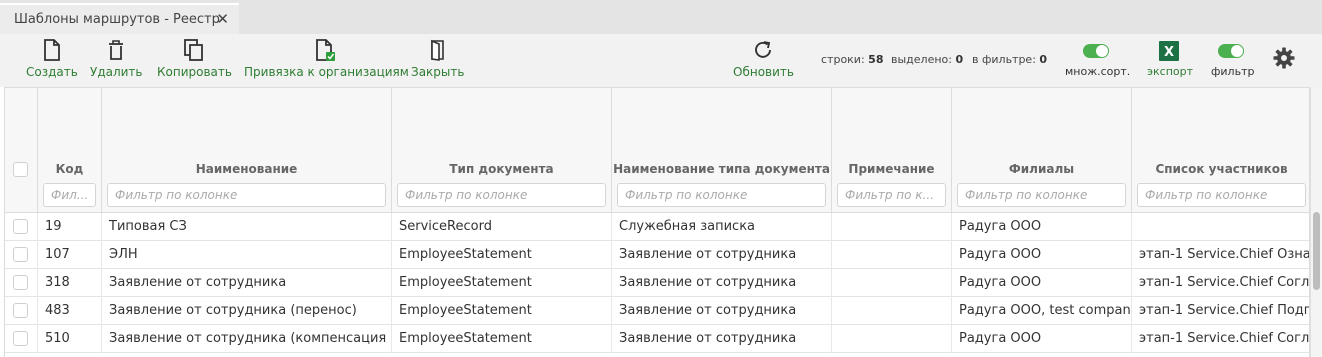 The height and width of the screenshot is (357, 1322). Describe the element at coordinates (1220, 150) in the screenshot. I see `header-participants: Список участников` at that location.